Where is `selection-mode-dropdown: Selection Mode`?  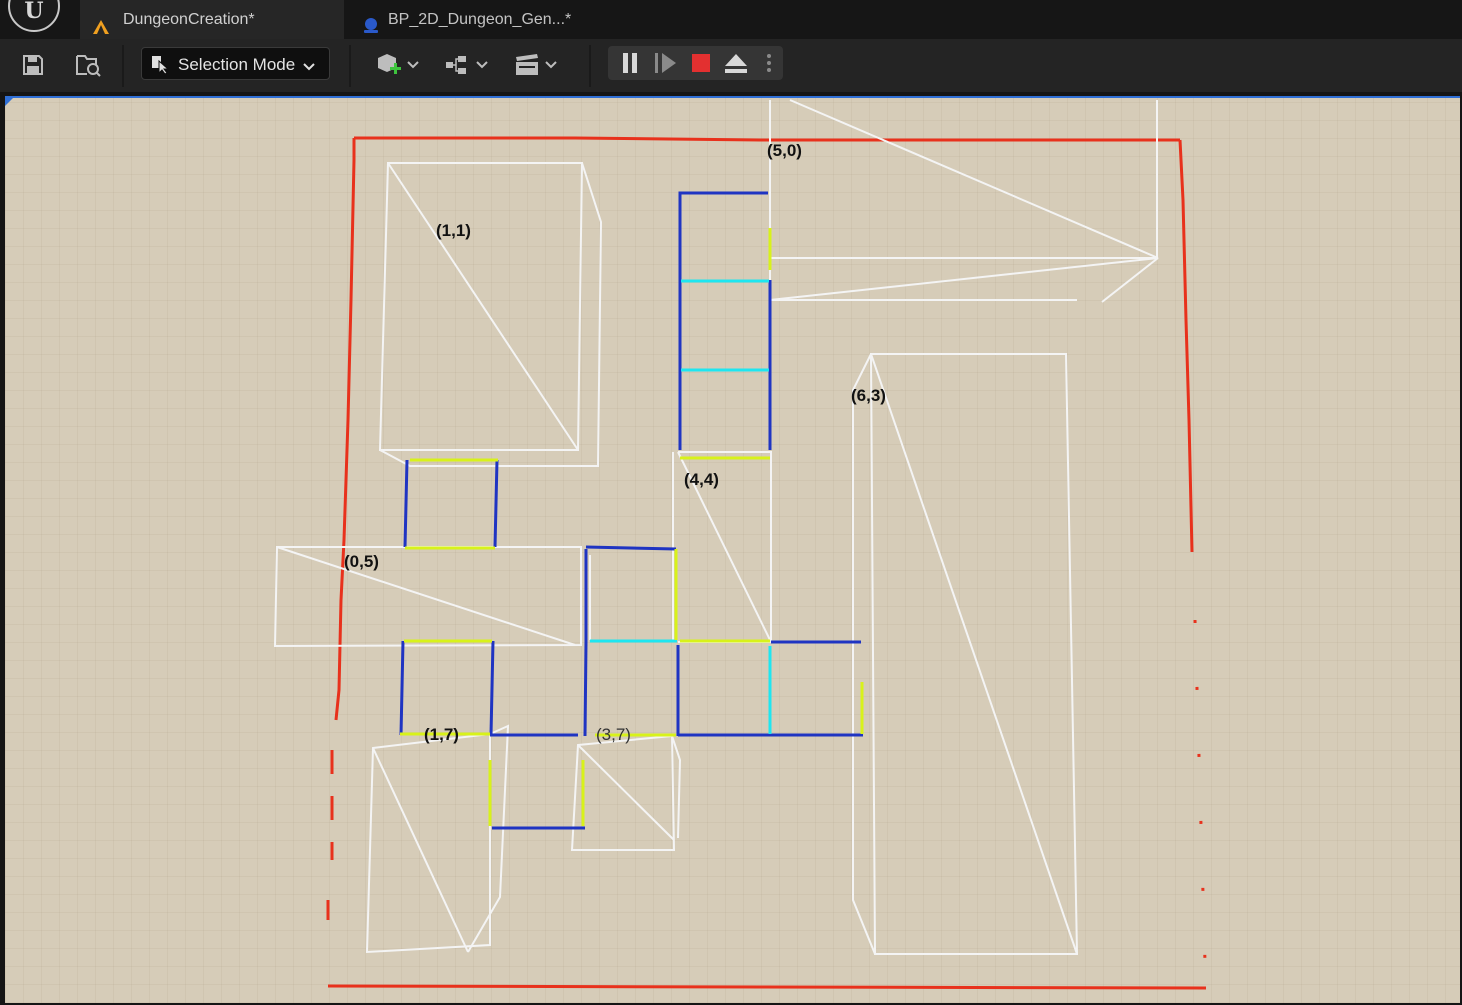
selection-mode-dropdown: Selection Mode is located at coordinates (235, 63).